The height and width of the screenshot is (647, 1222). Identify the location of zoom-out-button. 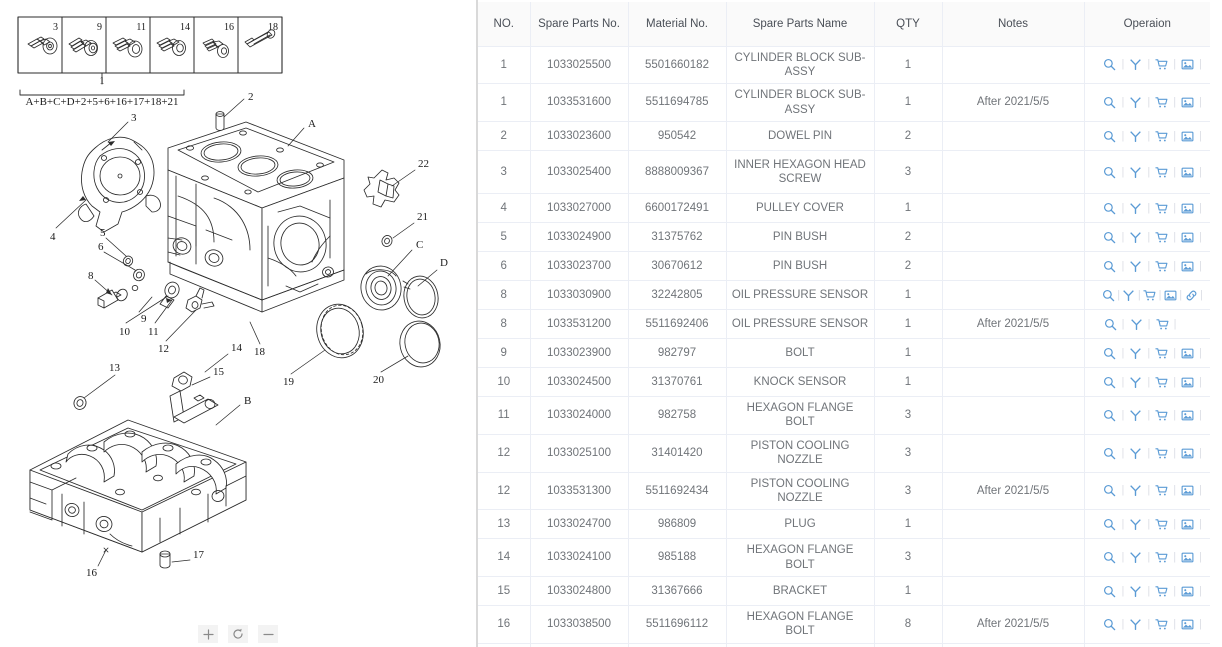
(268, 634).